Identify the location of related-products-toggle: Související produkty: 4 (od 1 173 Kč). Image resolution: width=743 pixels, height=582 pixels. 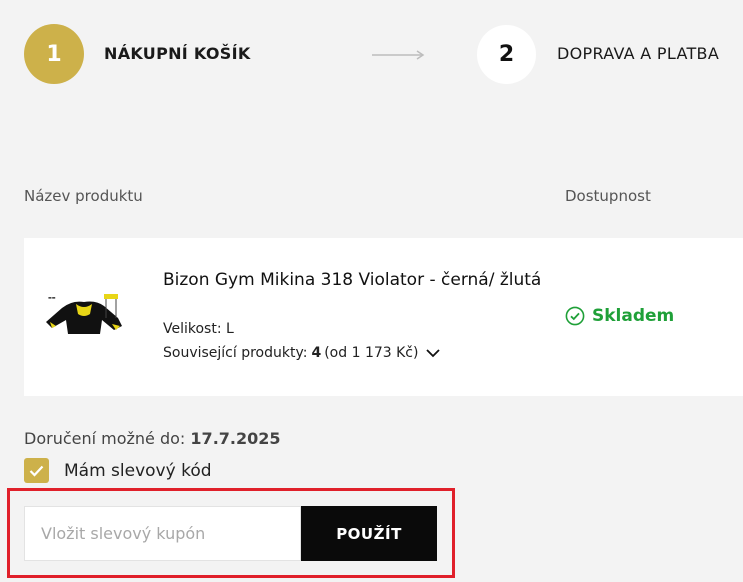
(302, 353).